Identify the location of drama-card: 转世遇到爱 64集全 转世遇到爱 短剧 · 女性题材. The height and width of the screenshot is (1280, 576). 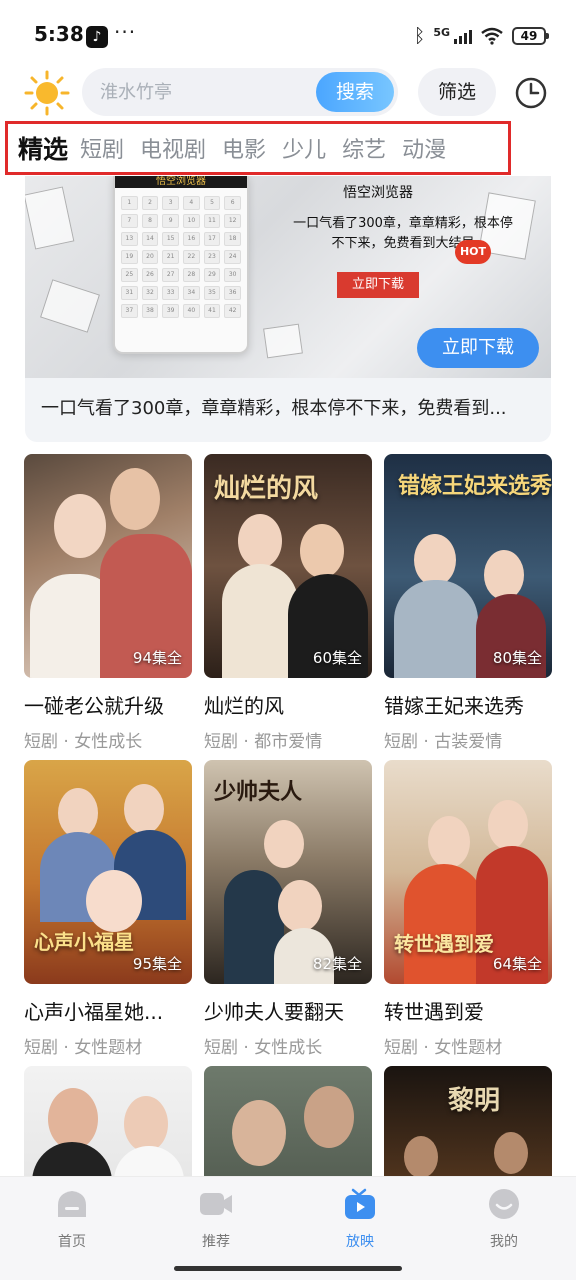
(468, 909).